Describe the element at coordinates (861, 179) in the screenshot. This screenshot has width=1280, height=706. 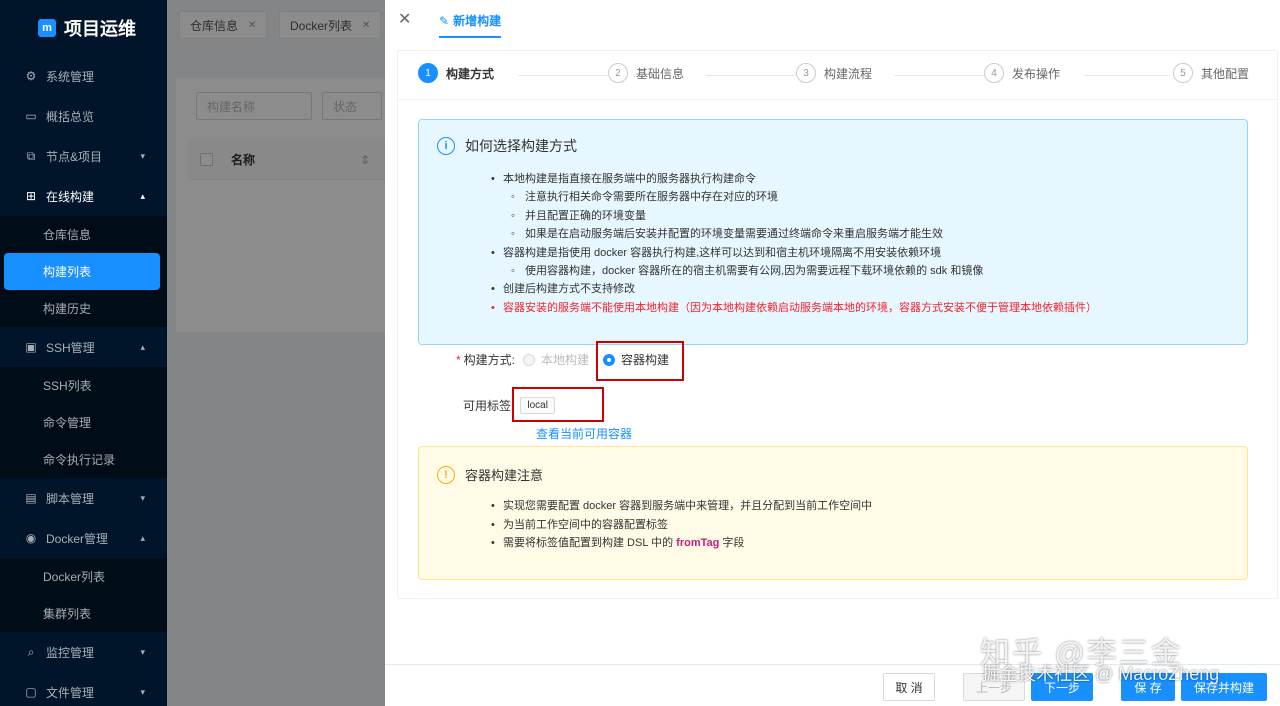
I see `list-item: 本地构建是指直接在服务端中的服务器执行构建命令` at that location.